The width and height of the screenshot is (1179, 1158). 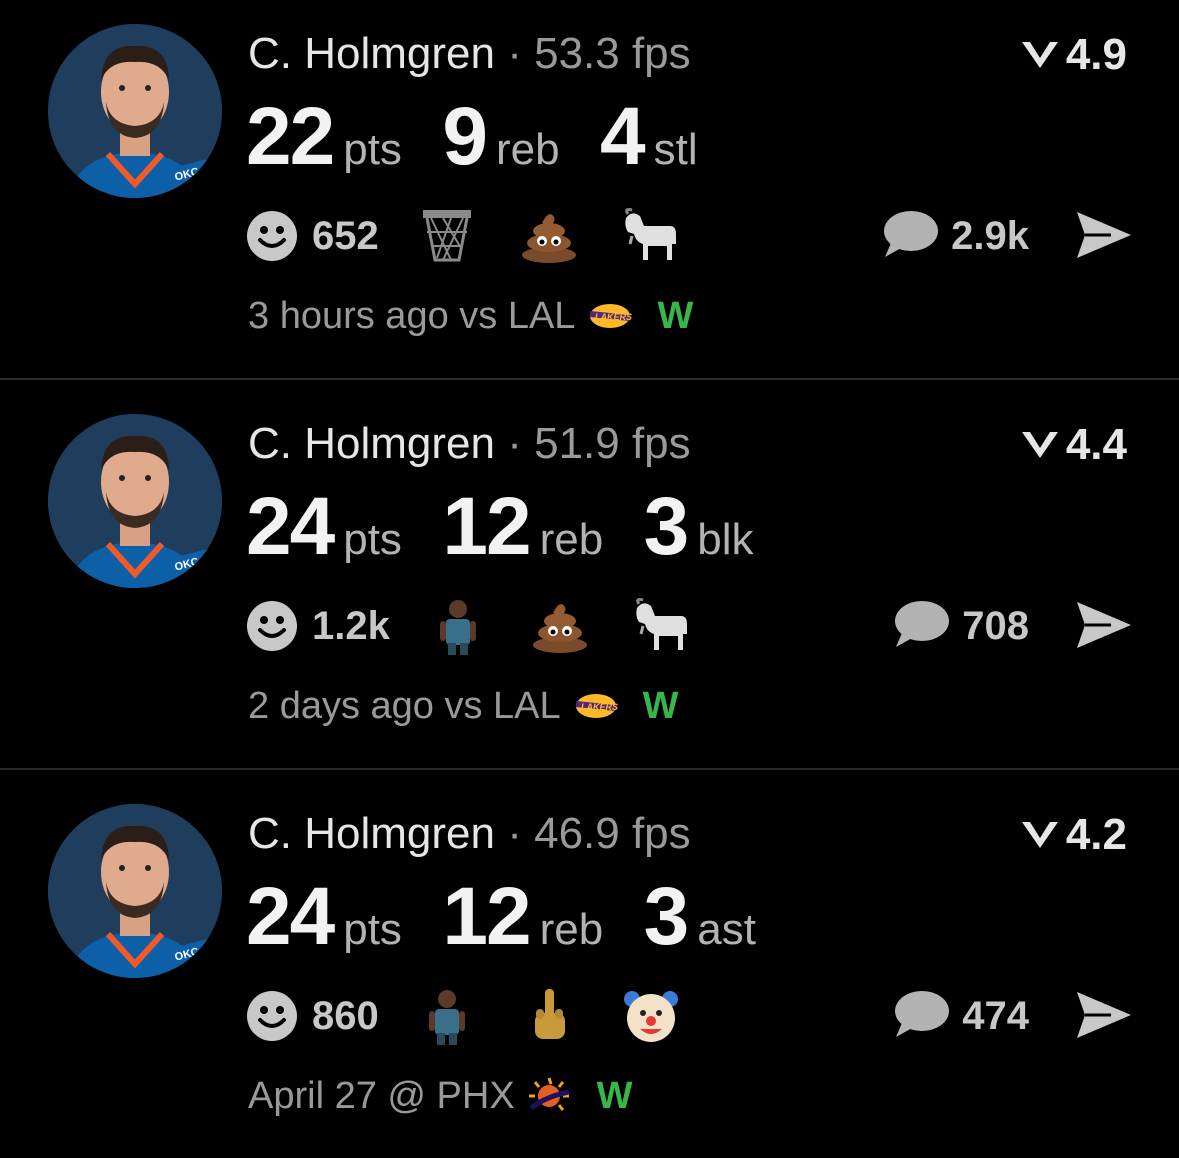 I want to click on stat-item: 9 reb, so click(x=500, y=137).